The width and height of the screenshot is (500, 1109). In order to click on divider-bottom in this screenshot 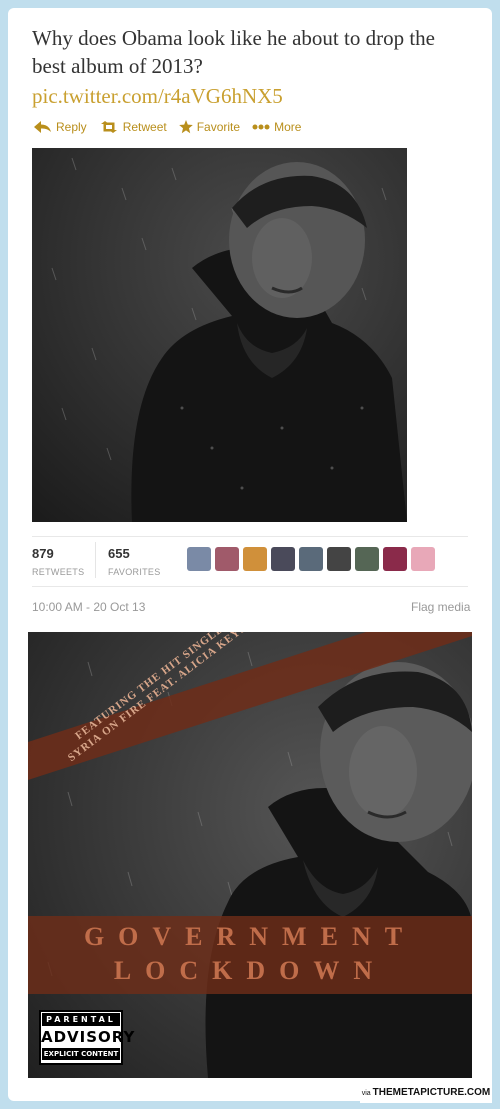, I will do `click(250, 586)`.